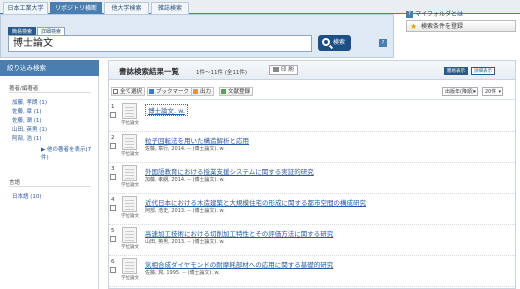  Describe the element at coordinates (442, 26) in the screenshot. I see `save-search-conditions-label: 検索条件を登録` at that location.